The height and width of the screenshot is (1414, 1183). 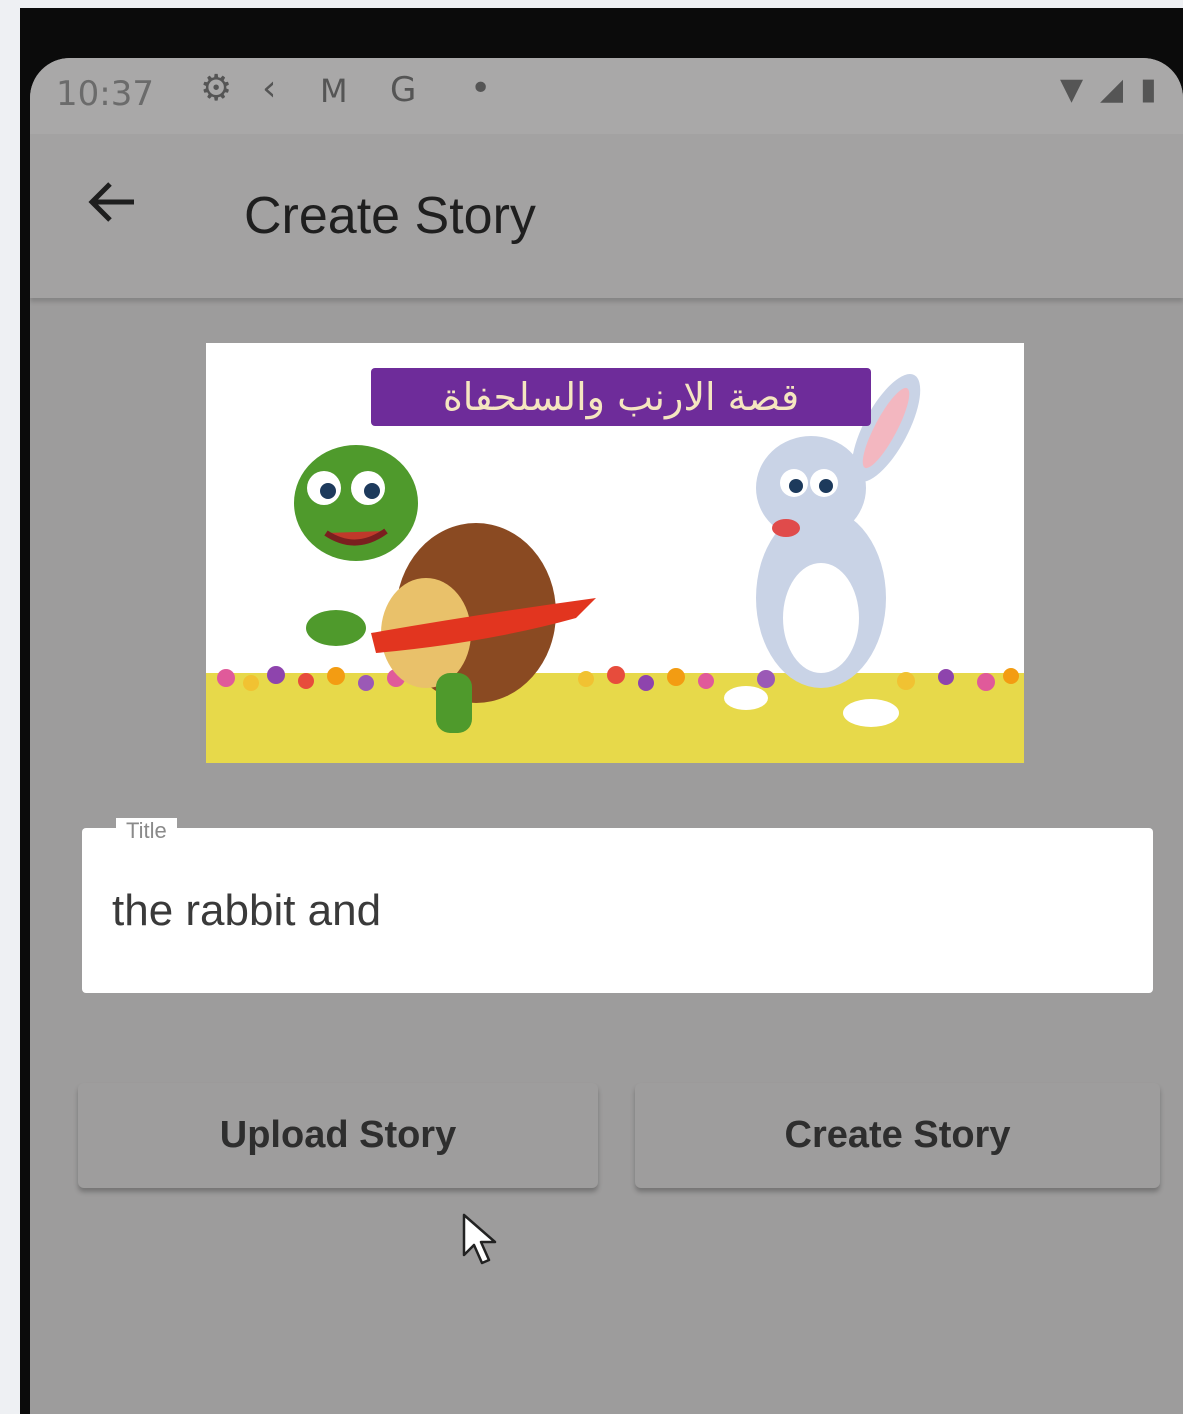 What do you see at coordinates (606, 216) in the screenshot?
I see `app-bar: Create Story` at bounding box center [606, 216].